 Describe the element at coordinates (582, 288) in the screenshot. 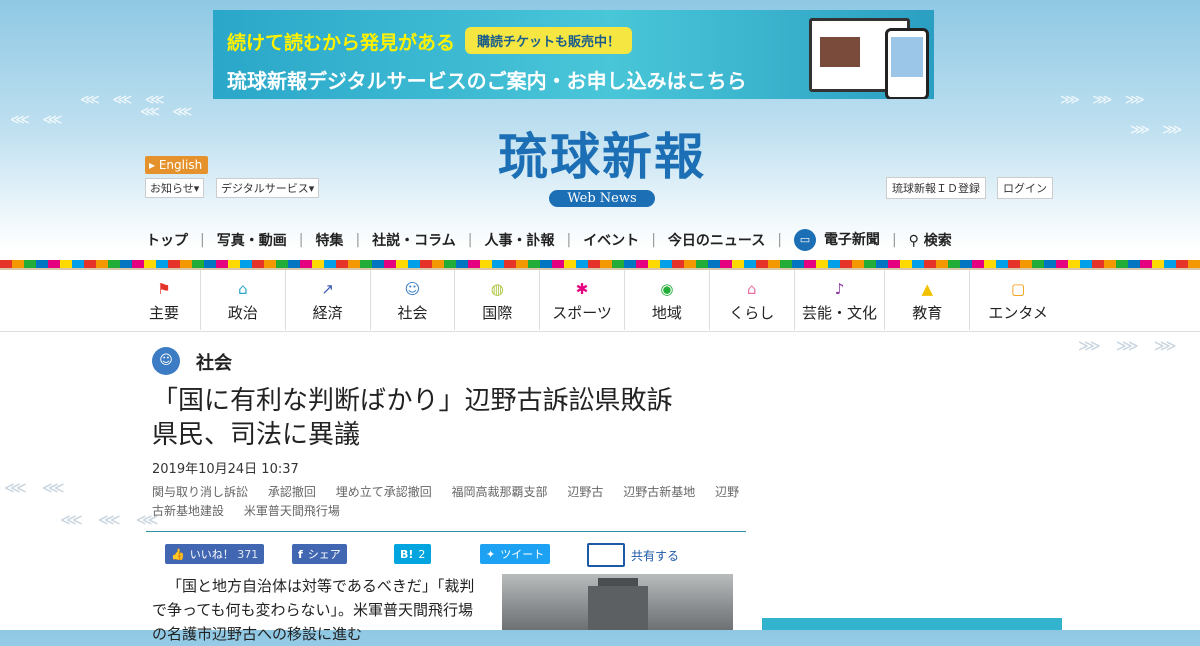

I see `runner-icon: ✱` at that location.